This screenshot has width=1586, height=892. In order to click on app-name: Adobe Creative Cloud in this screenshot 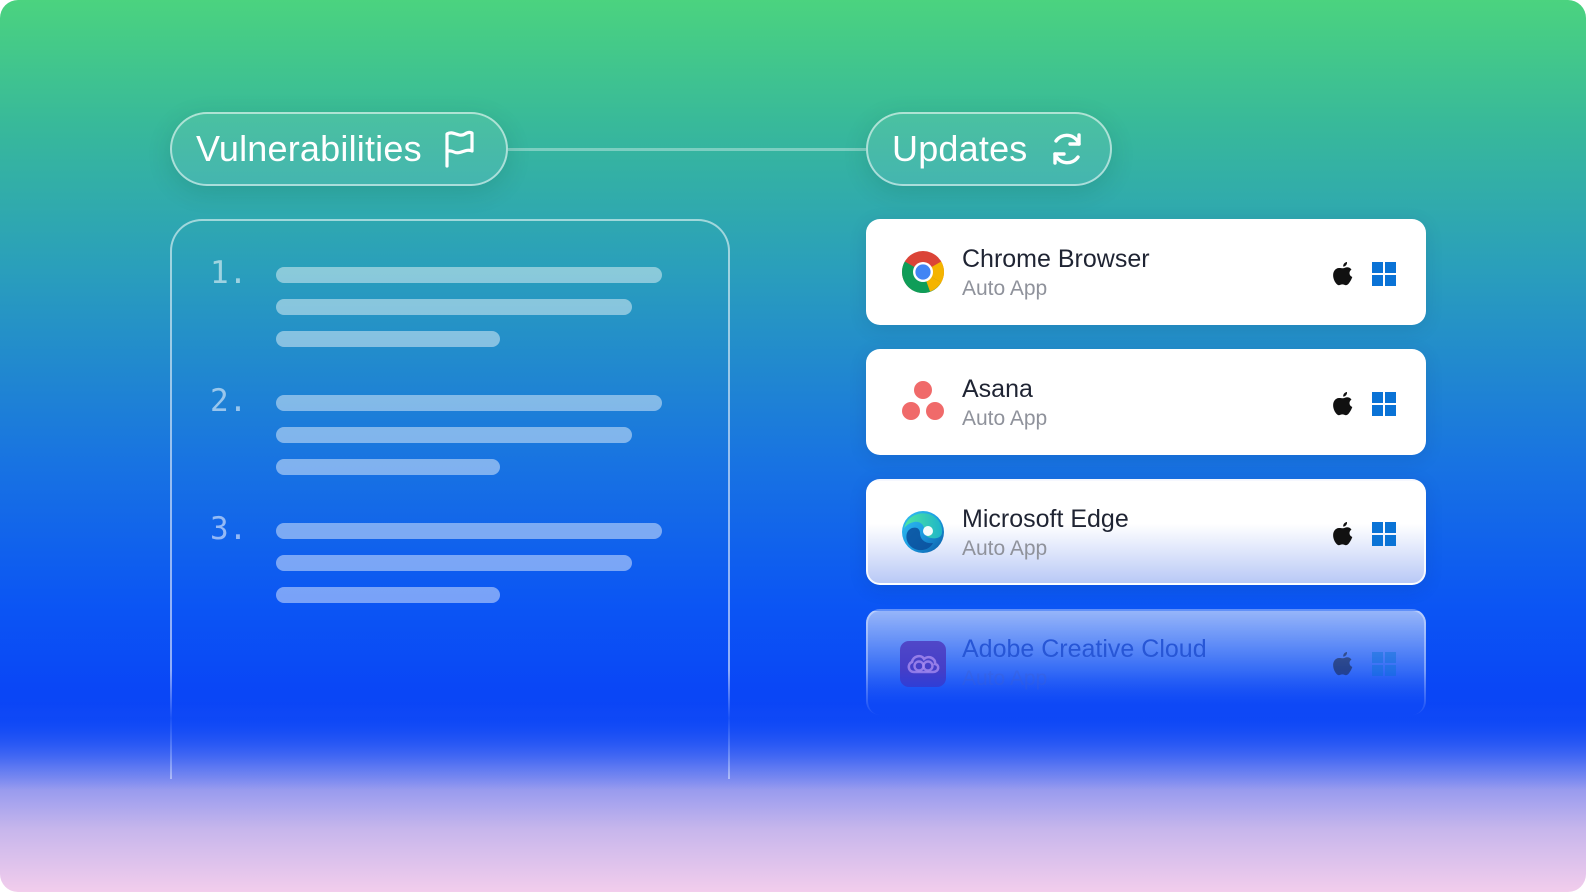, I will do `click(1084, 649)`.